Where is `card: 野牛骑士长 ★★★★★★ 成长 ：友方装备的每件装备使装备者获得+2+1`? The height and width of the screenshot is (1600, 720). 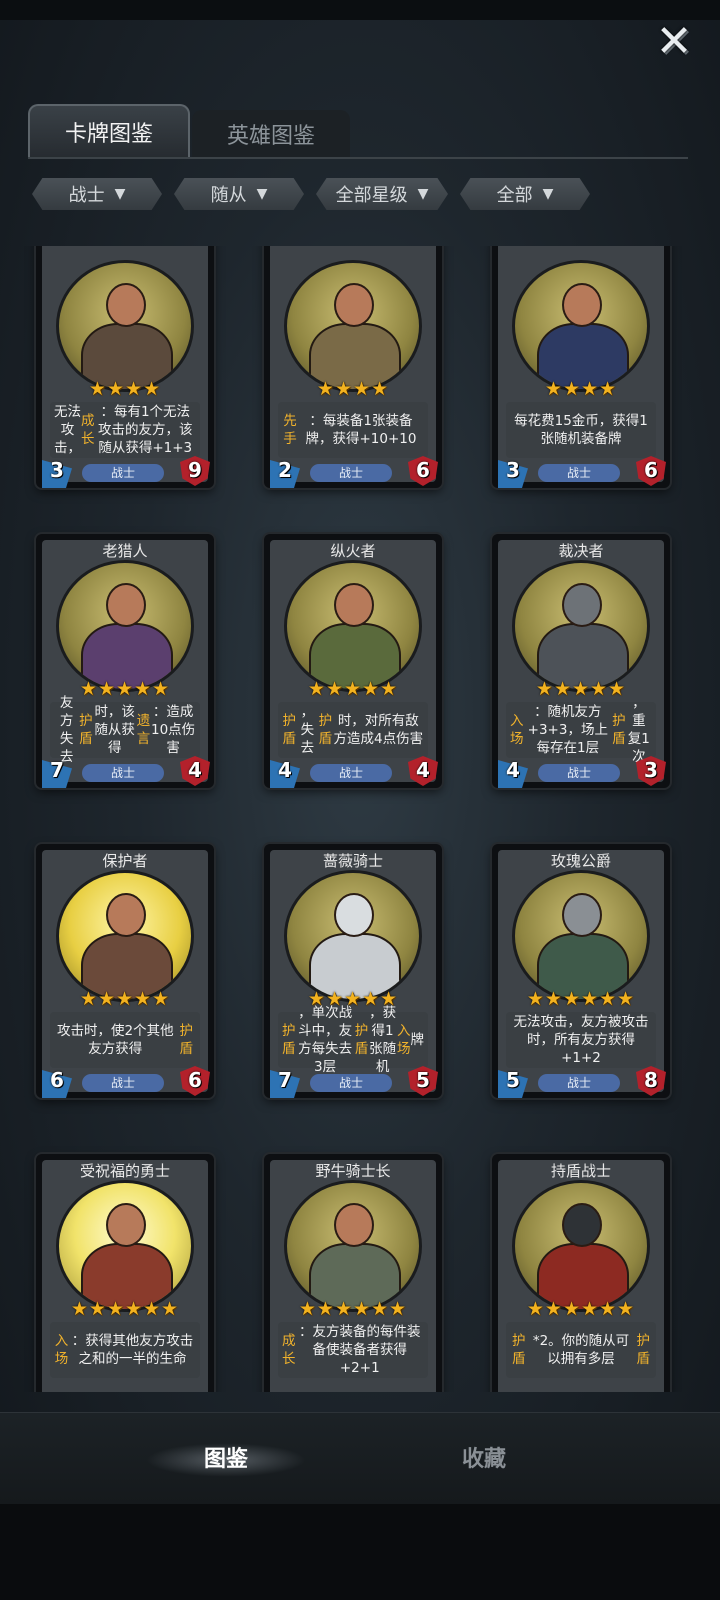
card: 野牛骑士长 ★★★★★★ 成长 ：友方装备的每件装备使装备者获得+2+1 is located at coordinates (353, 1273).